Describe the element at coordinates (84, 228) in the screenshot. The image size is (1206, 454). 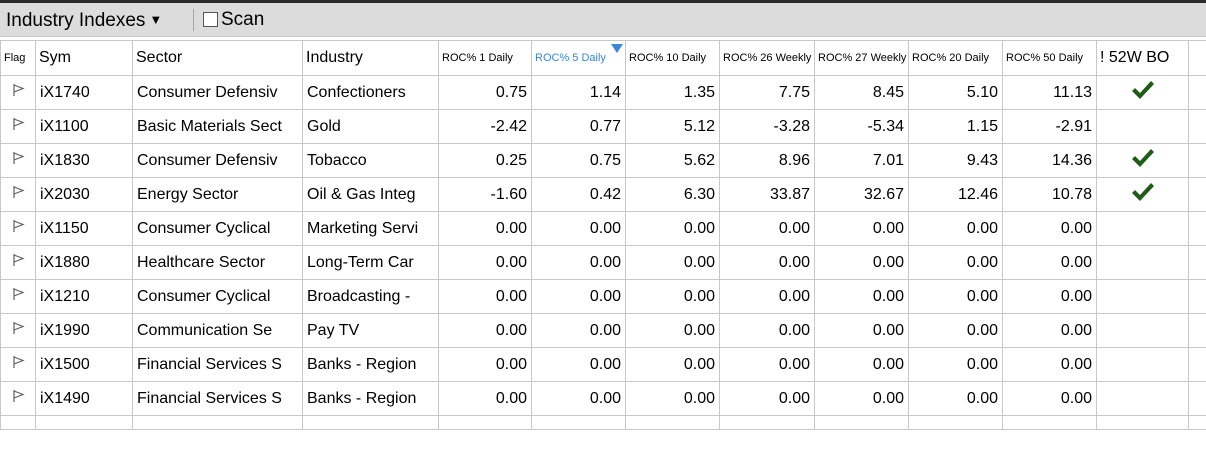
I see `sym-cell: iX1150` at that location.